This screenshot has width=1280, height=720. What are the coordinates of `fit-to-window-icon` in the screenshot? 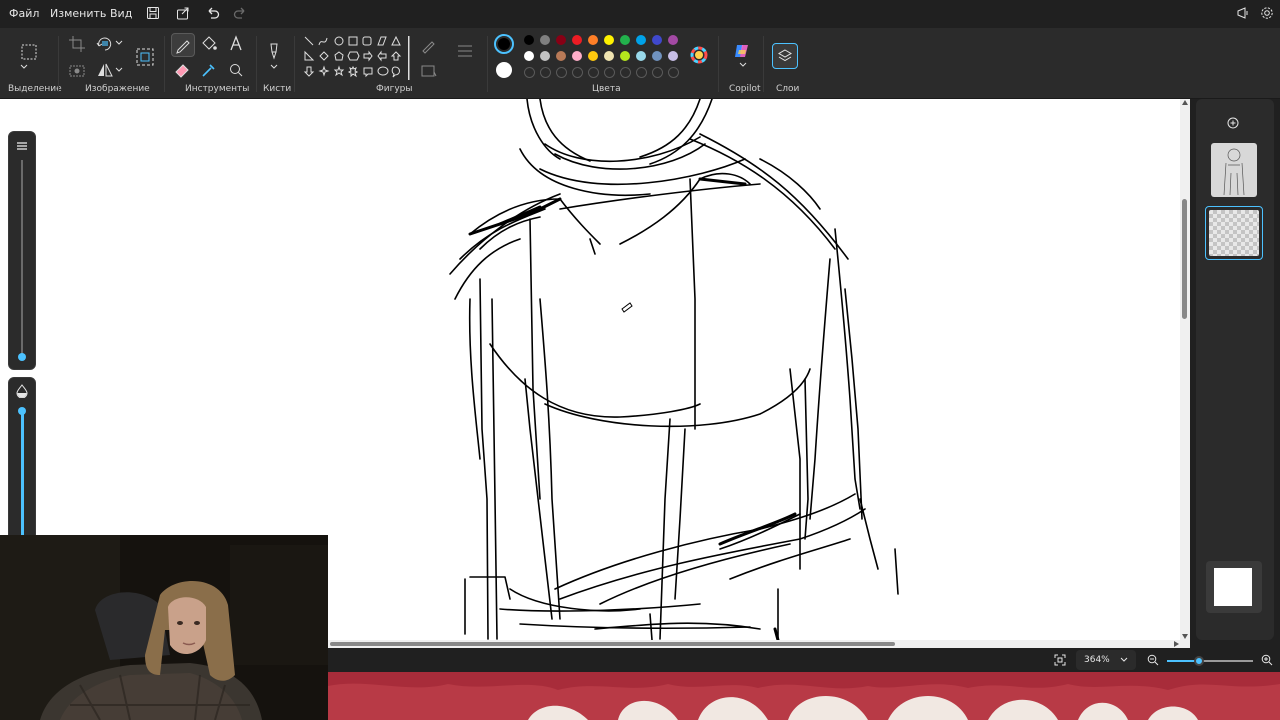 It's located at (1060, 660).